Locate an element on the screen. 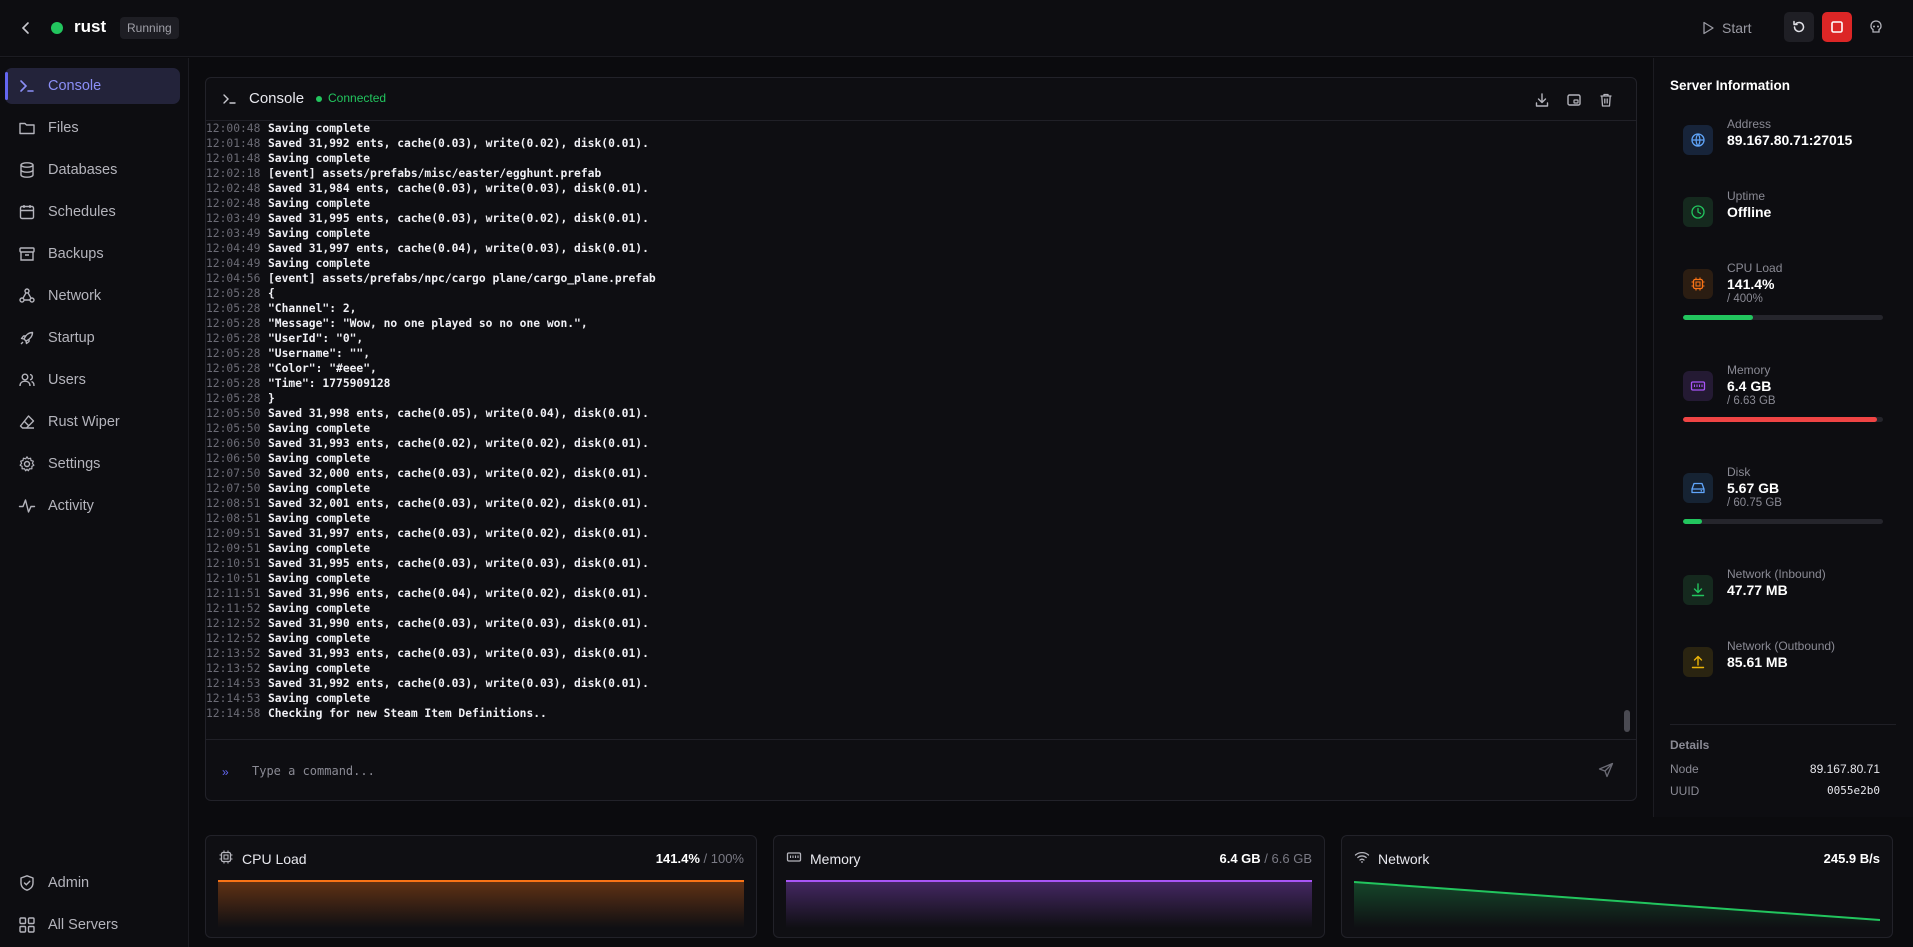 The width and height of the screenshot is (1913, 947). popout-icon is located at coordinates (1574, 100).